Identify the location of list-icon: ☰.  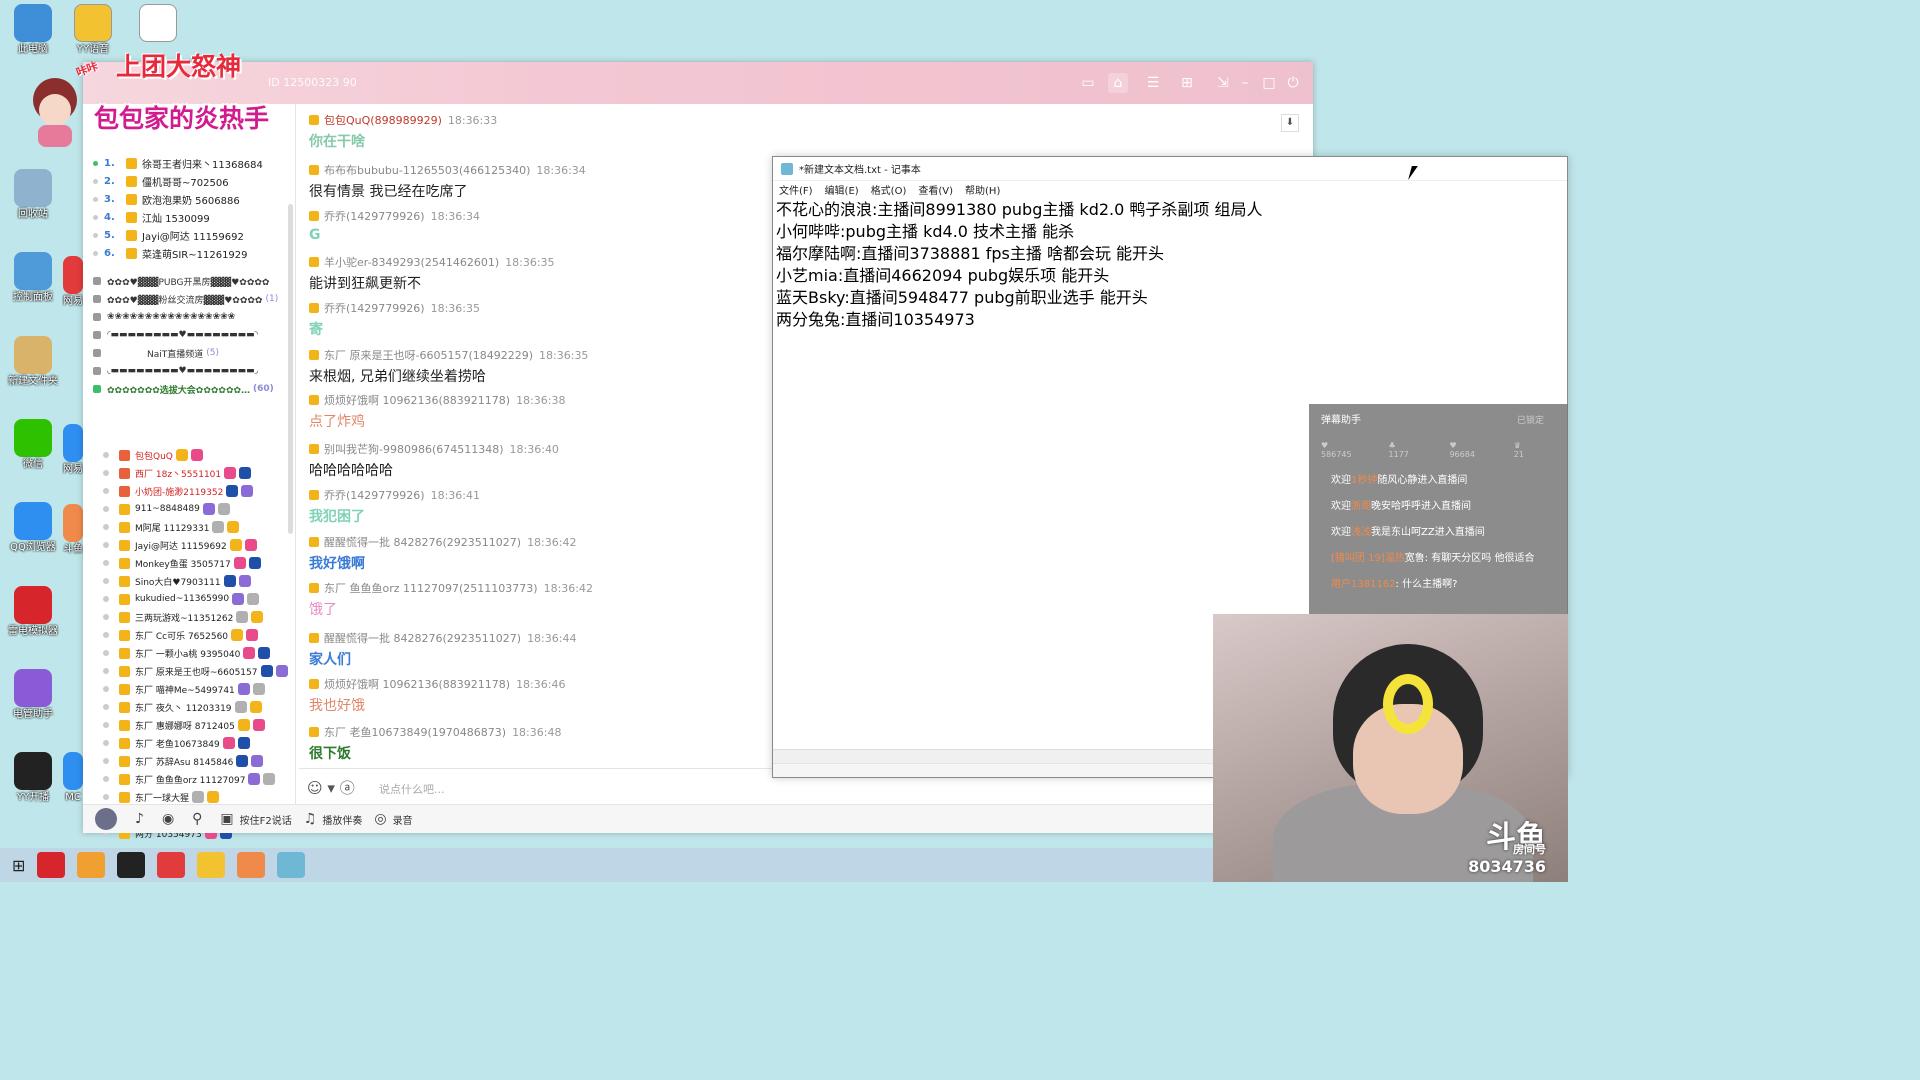
(1153, 83).